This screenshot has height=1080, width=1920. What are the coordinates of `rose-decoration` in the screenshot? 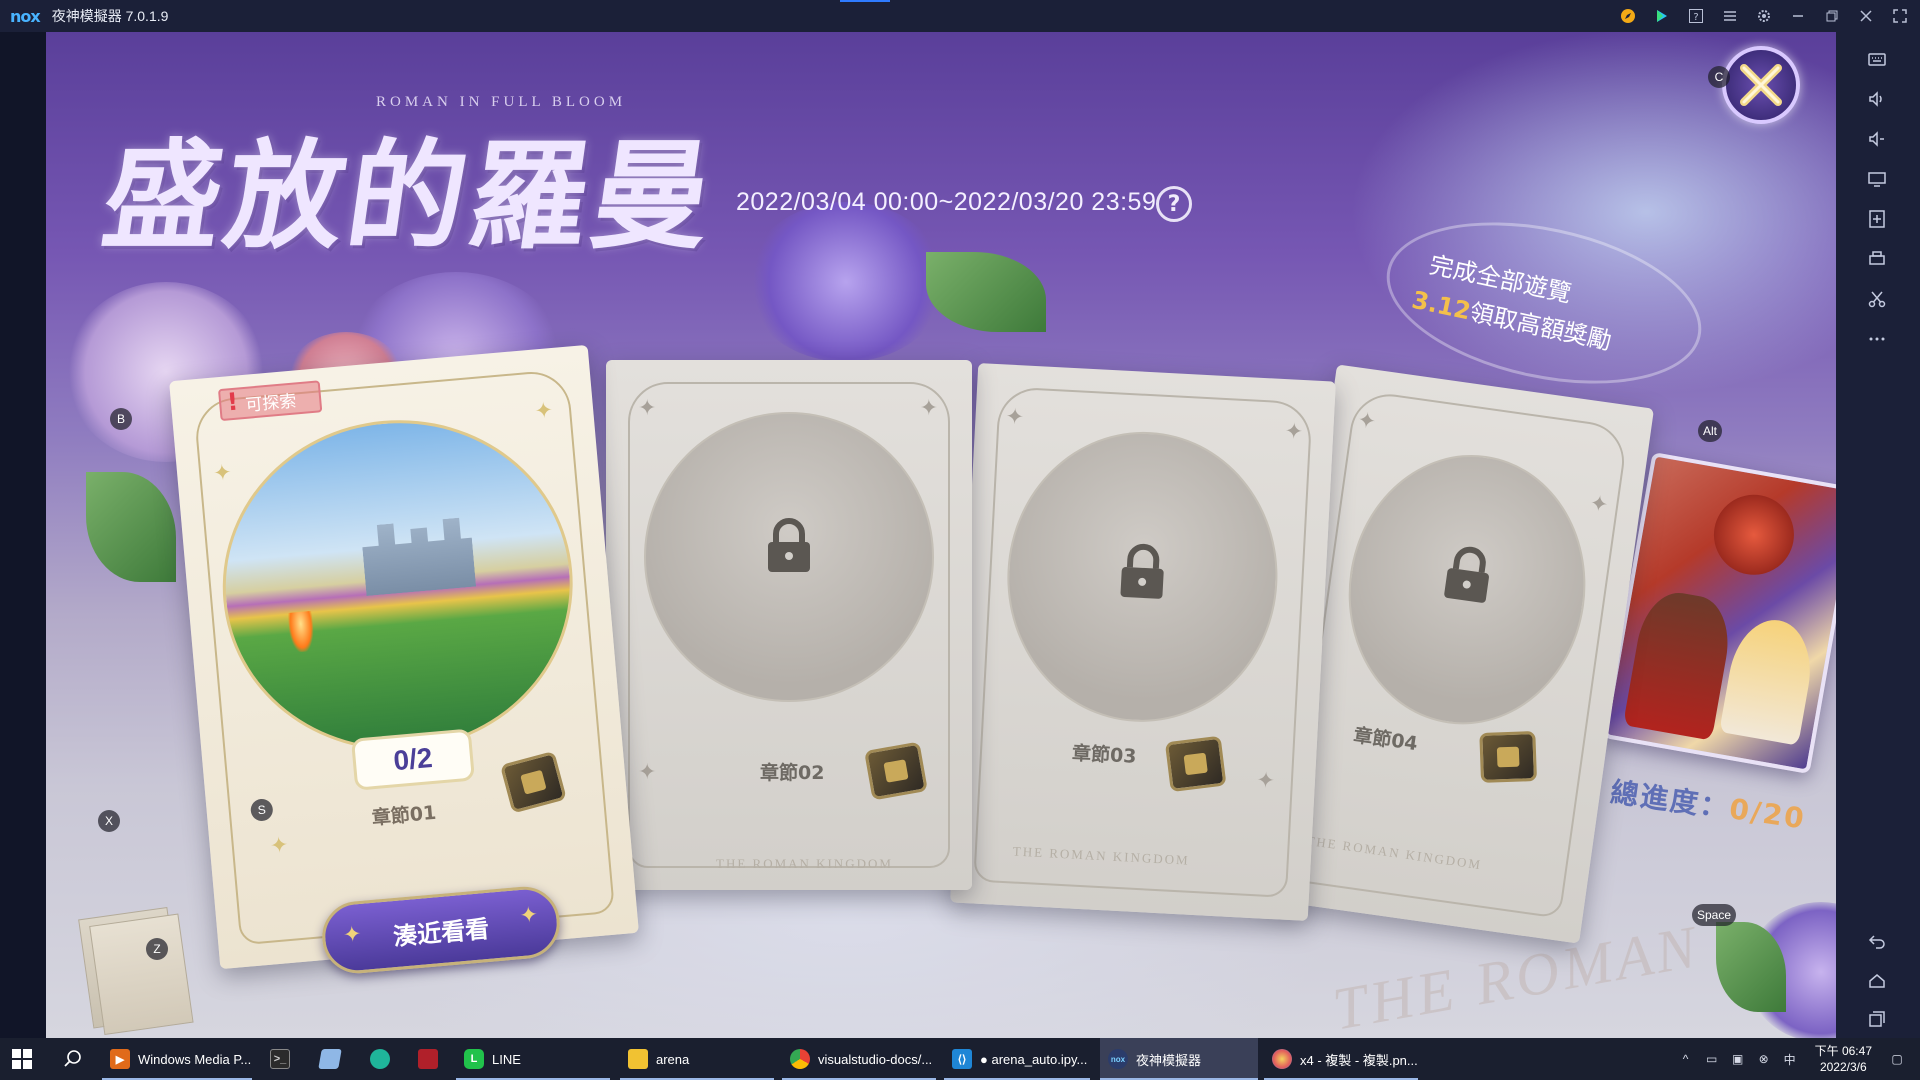 It's located at (846, 282).